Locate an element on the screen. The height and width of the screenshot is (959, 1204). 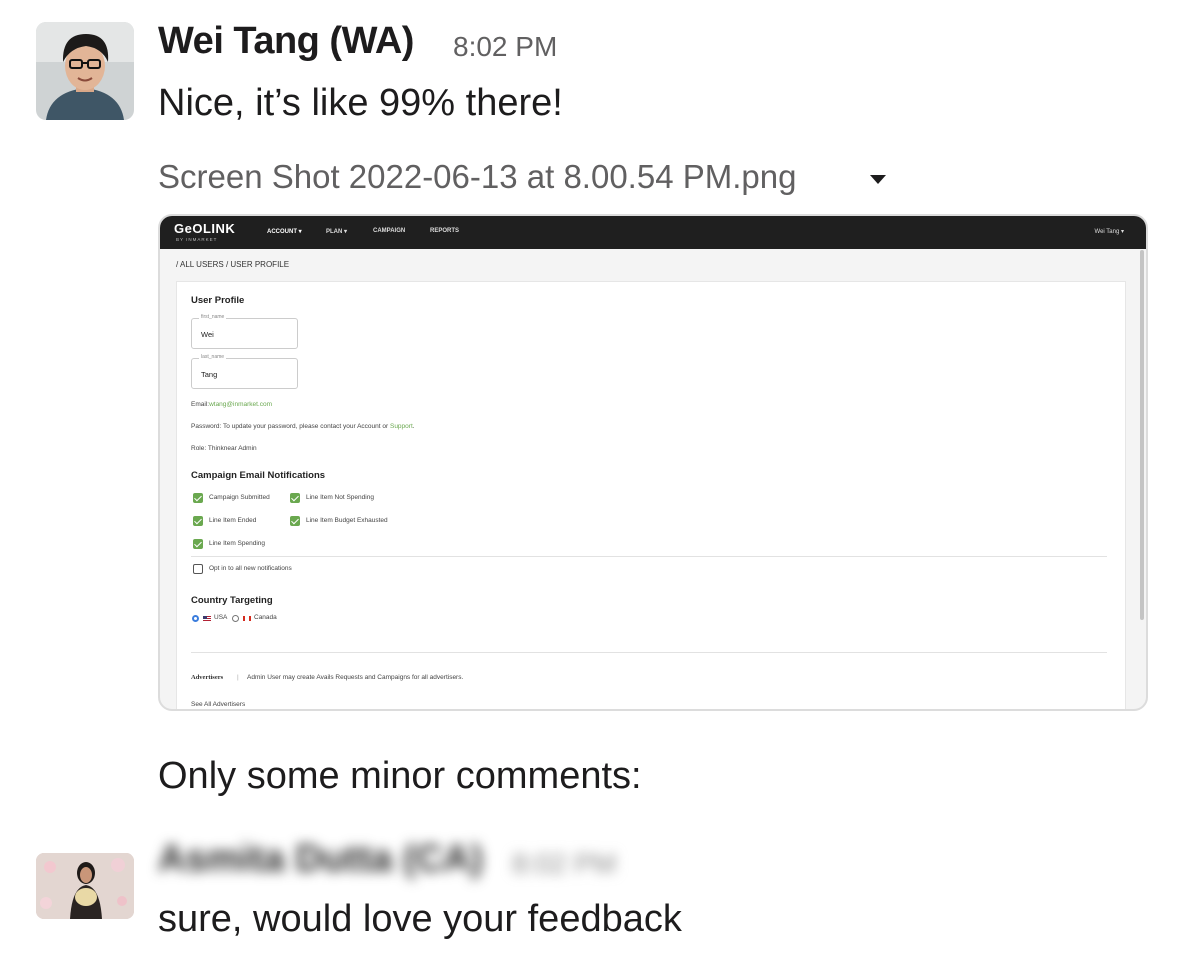
checkbox-label: Line Item Not Spending is located at coordinates (340, 497).